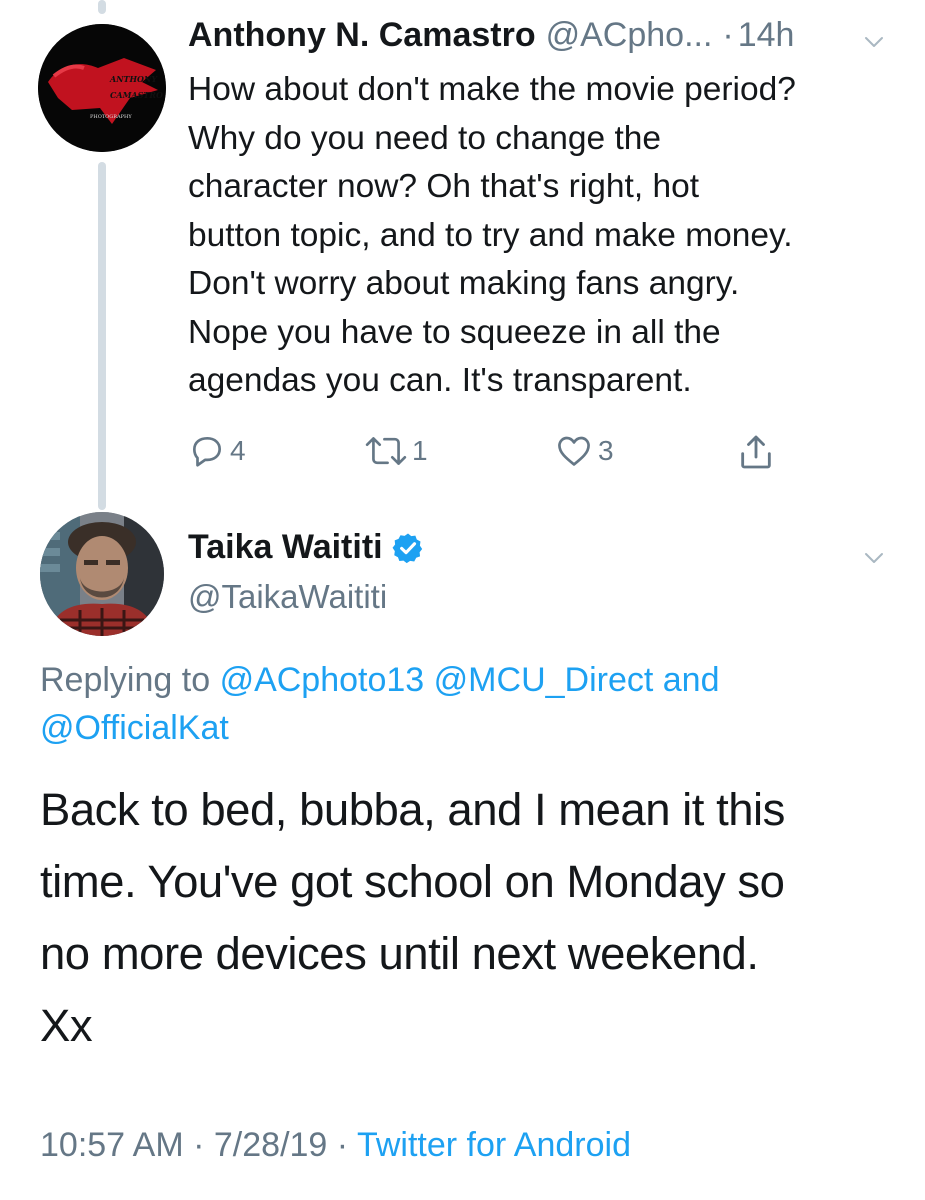 This screenshot has height=1200, width=925. I want to click on share-button, so click(756, 452).